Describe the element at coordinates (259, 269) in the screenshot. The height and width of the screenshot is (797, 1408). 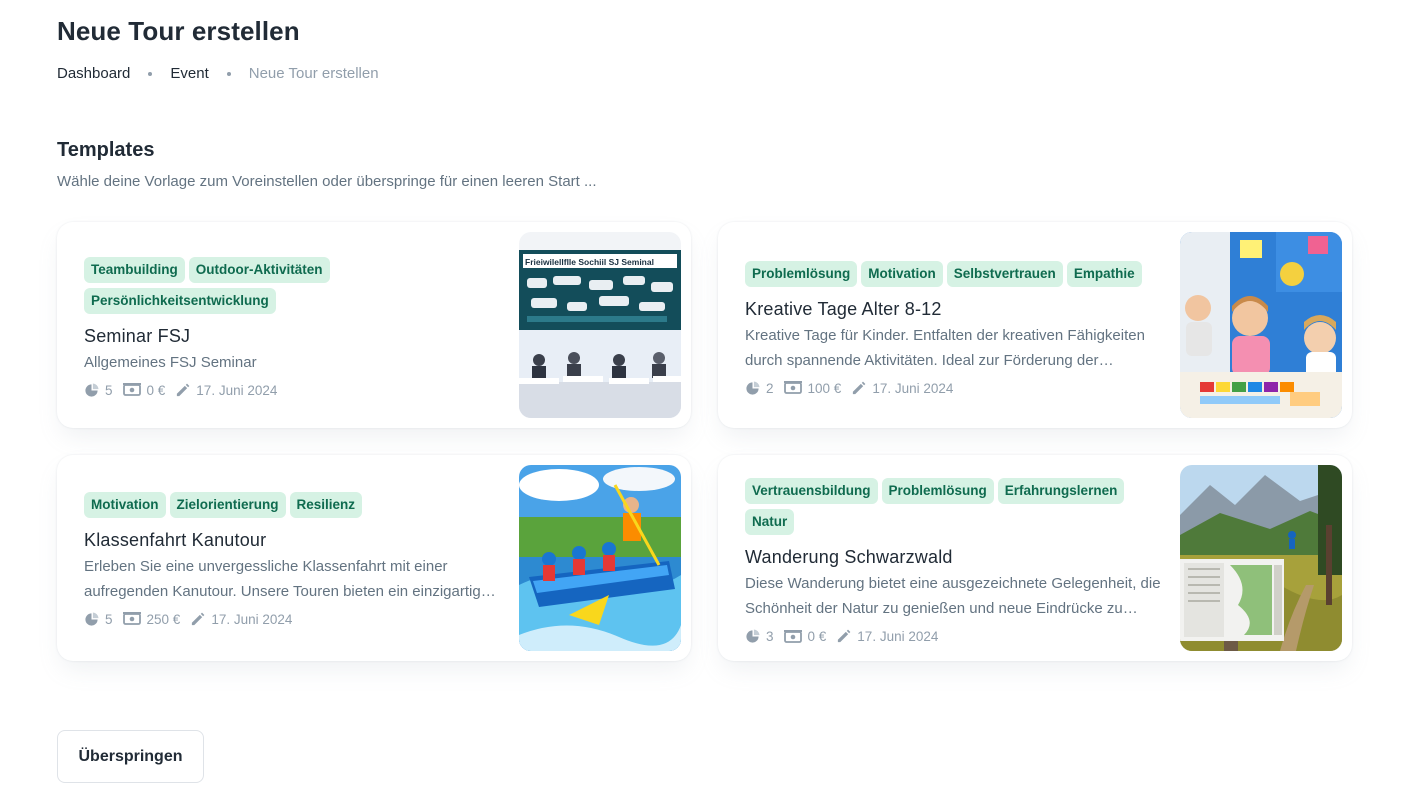
I see `tag: Outdoor-Aktivitäten` at that location.